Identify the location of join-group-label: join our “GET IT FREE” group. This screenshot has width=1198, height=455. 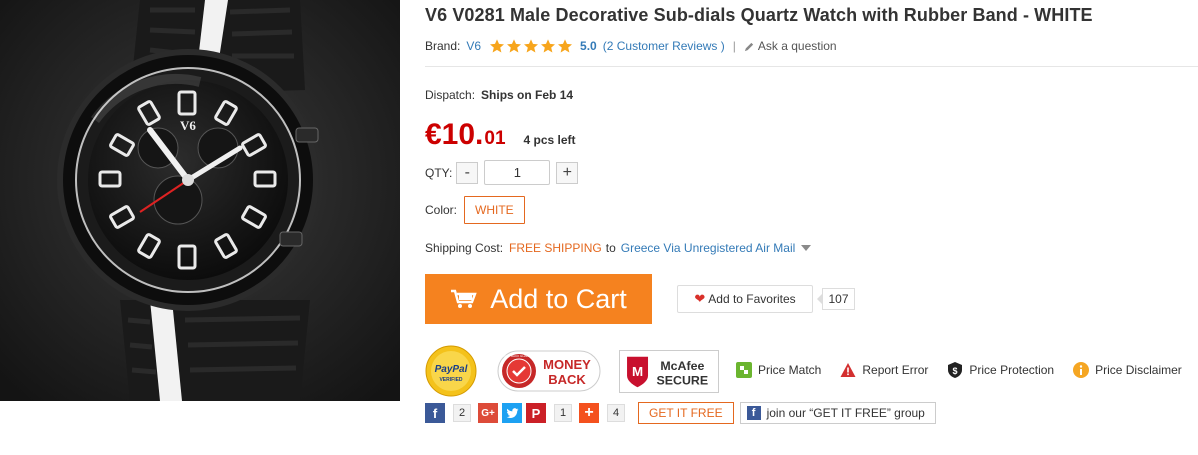
(845, 413).